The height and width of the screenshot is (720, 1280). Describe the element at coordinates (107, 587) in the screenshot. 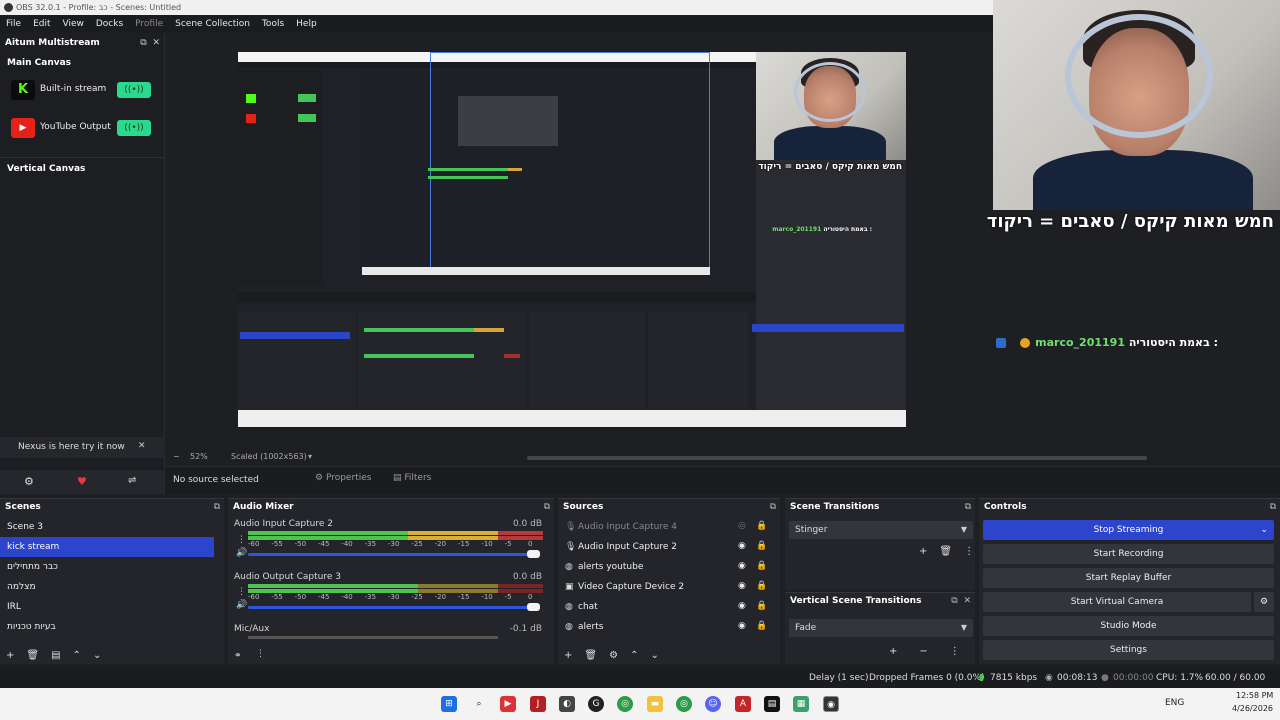

I see `scene-item: מצלמה` at that location.